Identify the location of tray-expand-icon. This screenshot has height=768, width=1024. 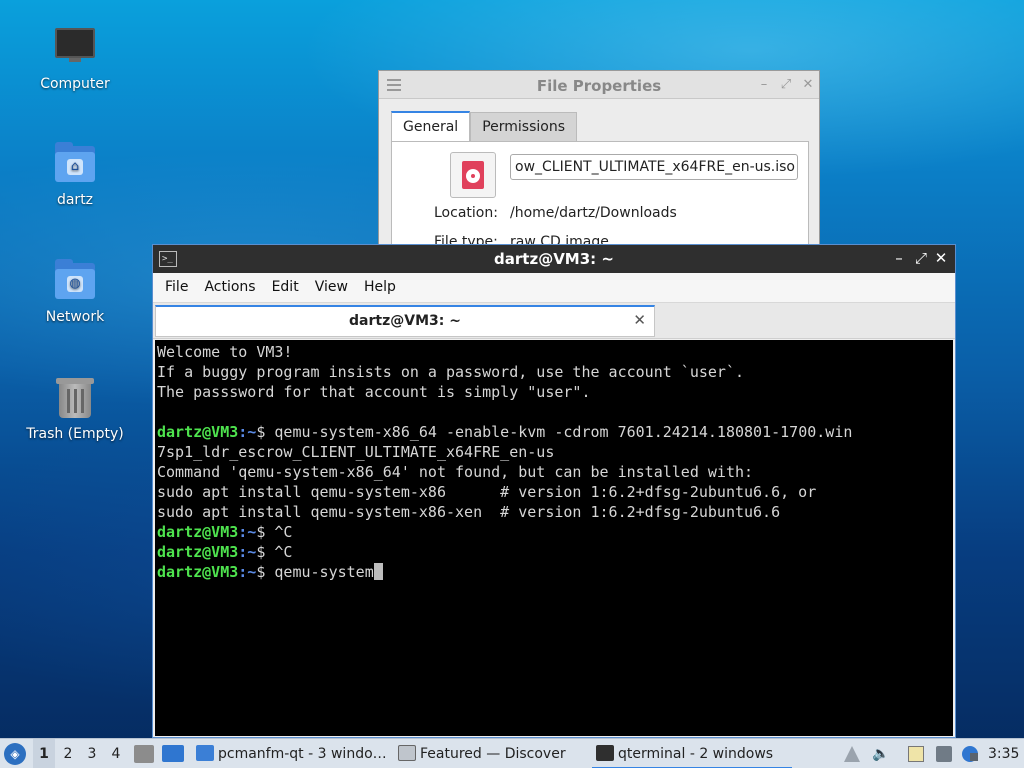
(852, 754).